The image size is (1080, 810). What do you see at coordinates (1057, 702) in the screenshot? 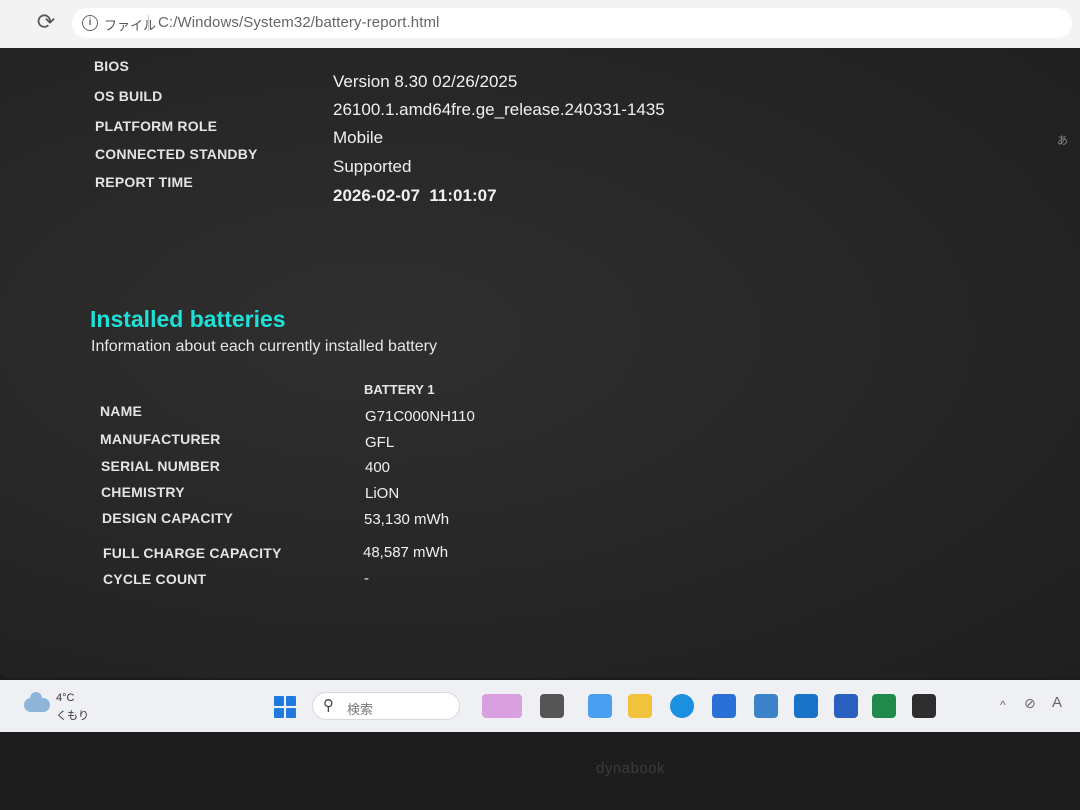
I see `font-indicator: A` at bounding box center [1057, 702].